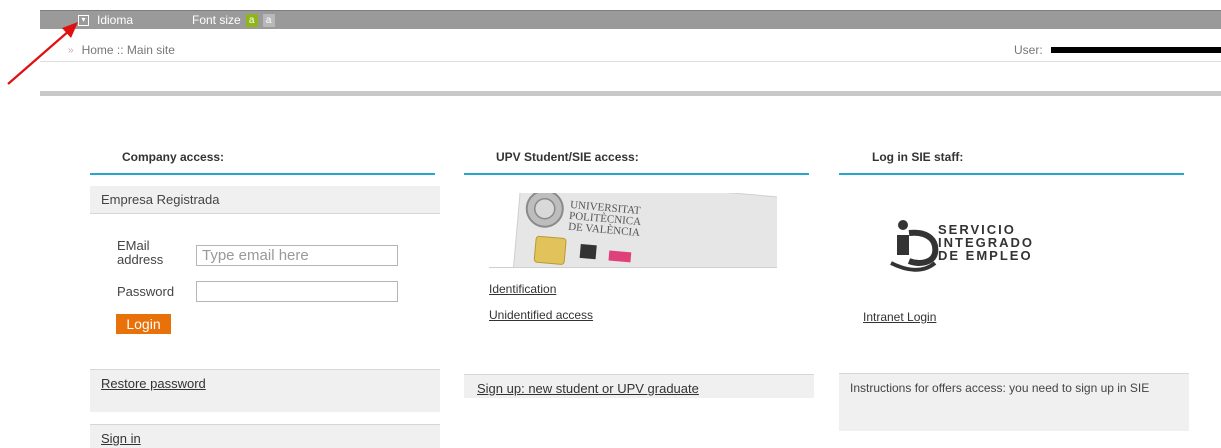  What do you see at coordinates (636, 162) in the screenshot?
I see `student-access-header: UPV Student/SIE access:` at bounding box center [636, 162].